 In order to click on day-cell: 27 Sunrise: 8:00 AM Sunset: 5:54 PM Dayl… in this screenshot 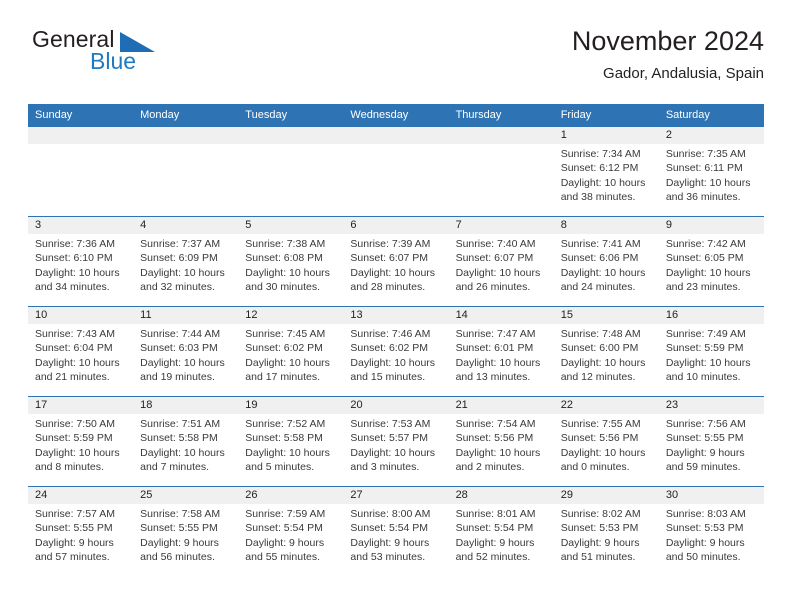, I will do `click(396, 531)`.